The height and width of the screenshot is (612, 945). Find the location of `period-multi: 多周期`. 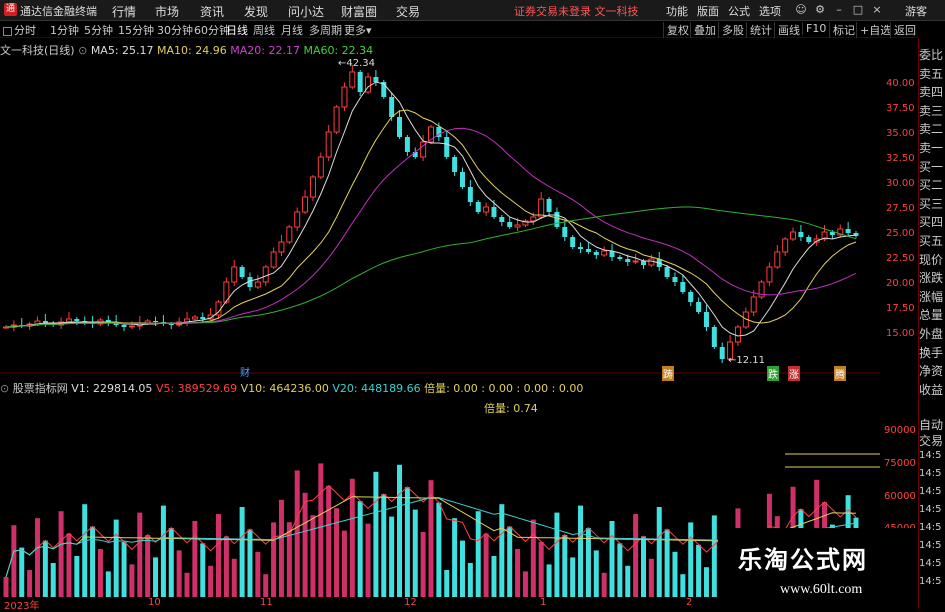

period-multi: 多周期 is located at coordinates (325, 30).